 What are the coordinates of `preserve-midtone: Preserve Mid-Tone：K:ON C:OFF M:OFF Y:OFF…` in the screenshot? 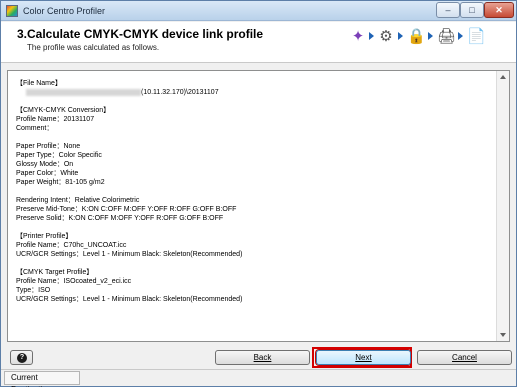 It's located at (126, 209).